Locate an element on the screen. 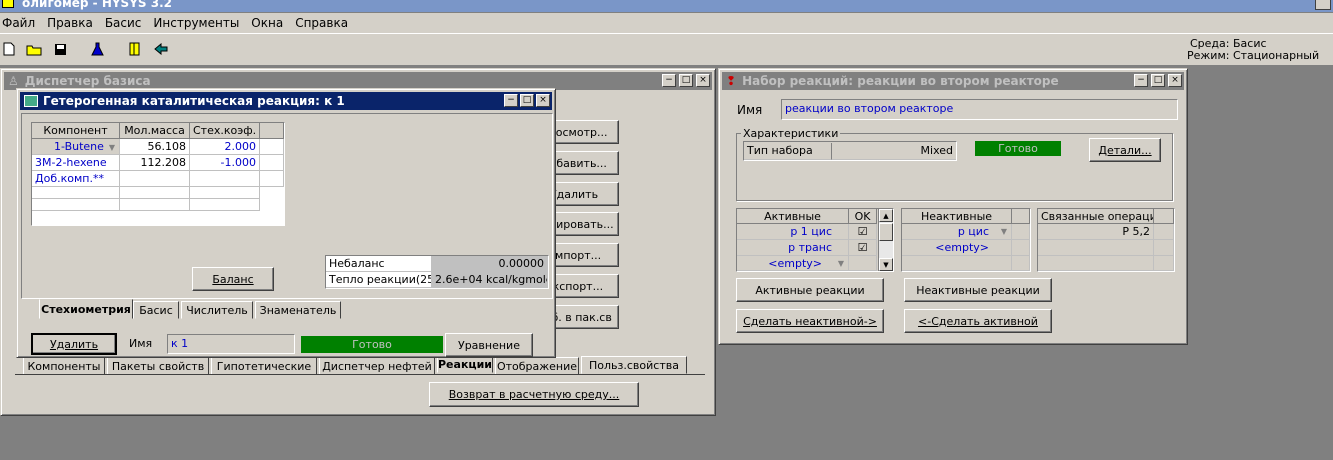 The height and width of the screenshot is (460, 1333). inactive-reactions-list: Неактивные р цис ▼ <empty> is located at coordinates (966, 240).